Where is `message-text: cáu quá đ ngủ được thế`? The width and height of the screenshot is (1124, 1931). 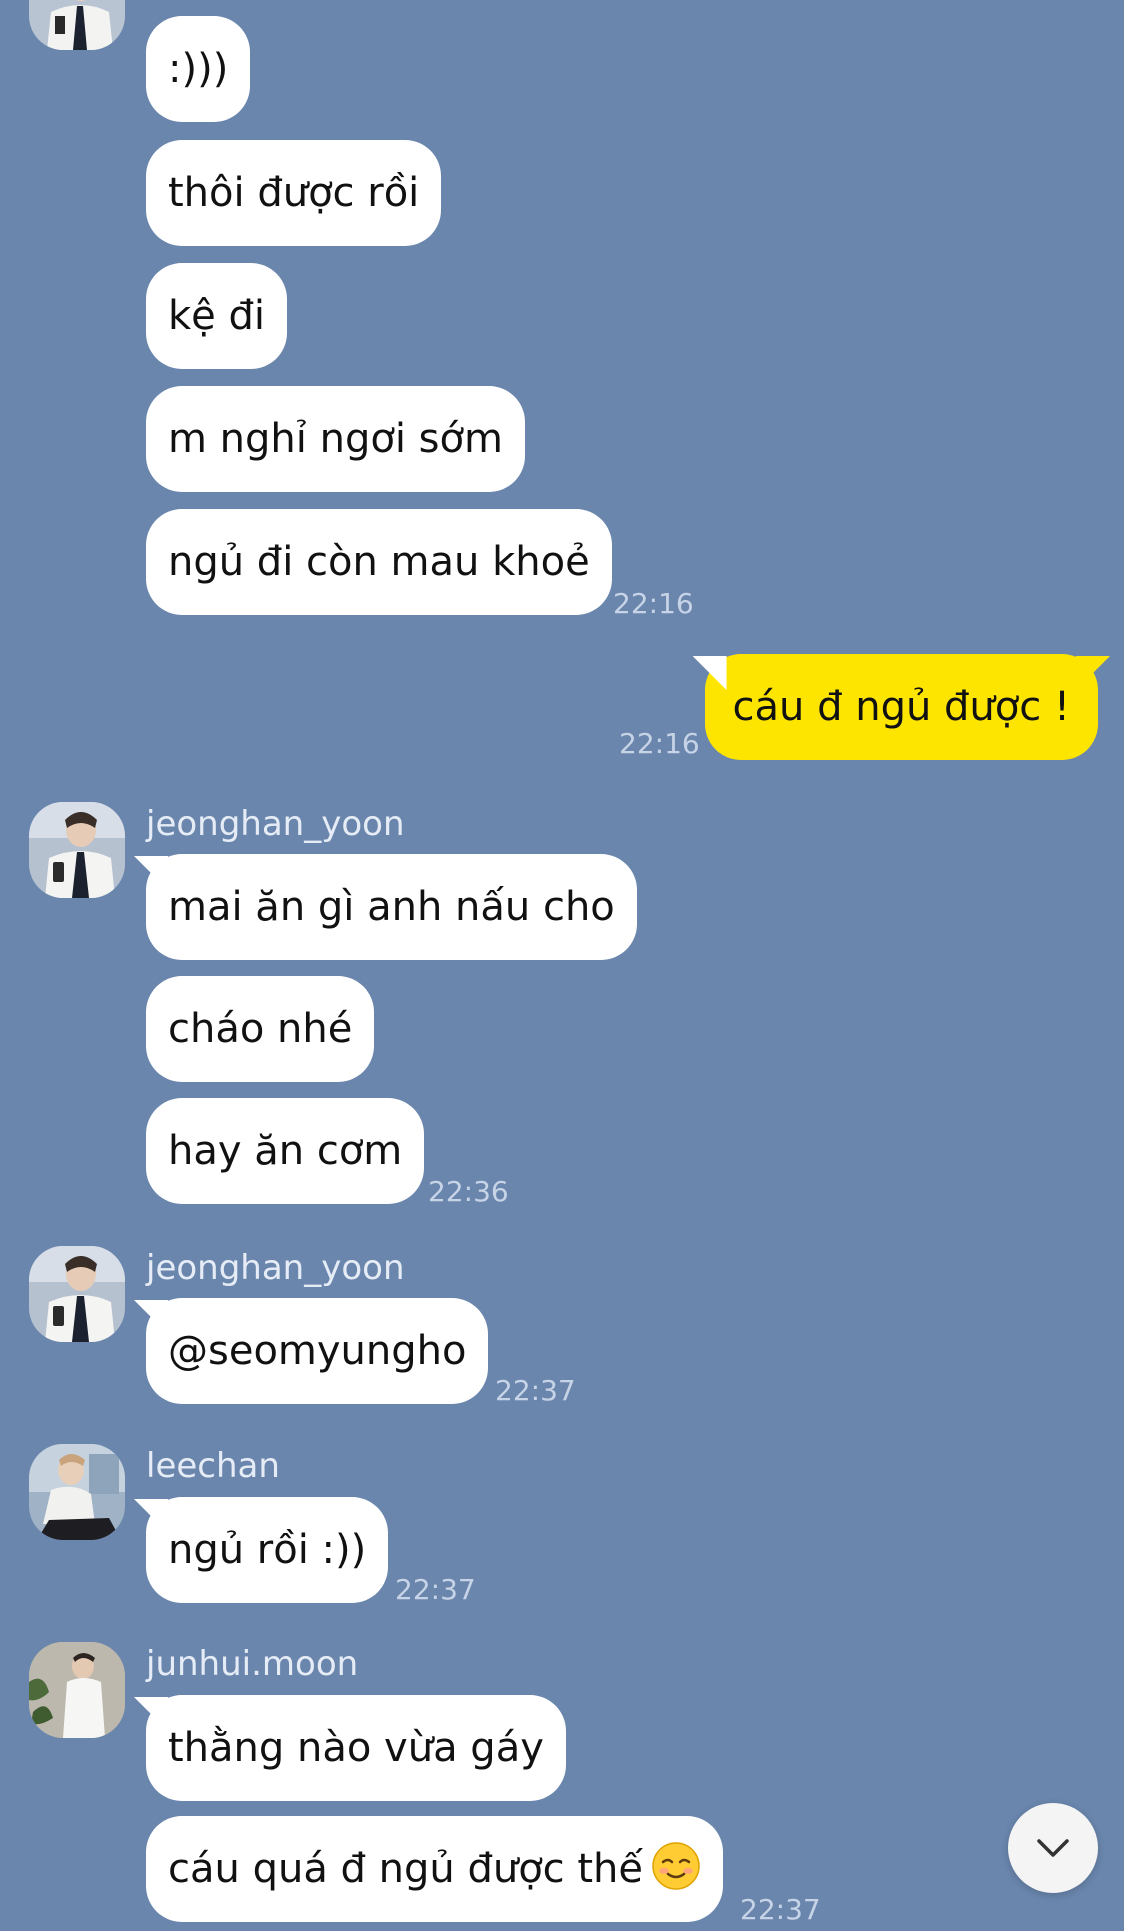
message-text: cáu quá đ ngủ được thế is located at coordinates (406, 1869).